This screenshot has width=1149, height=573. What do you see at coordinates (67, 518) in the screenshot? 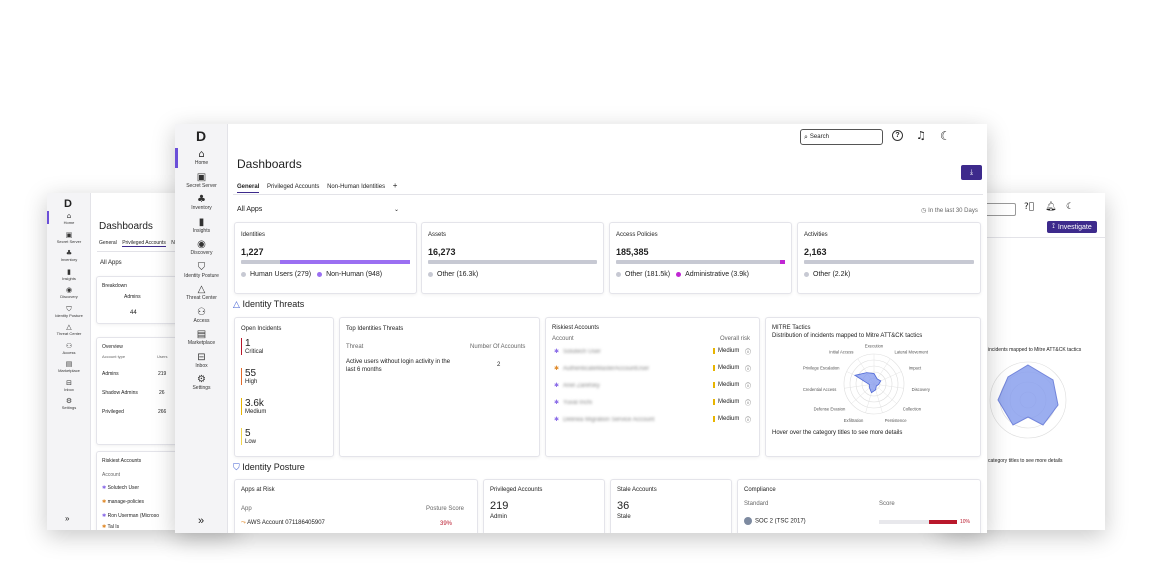
I see `back-collapse-button: »` at bounding box center [67, 518].